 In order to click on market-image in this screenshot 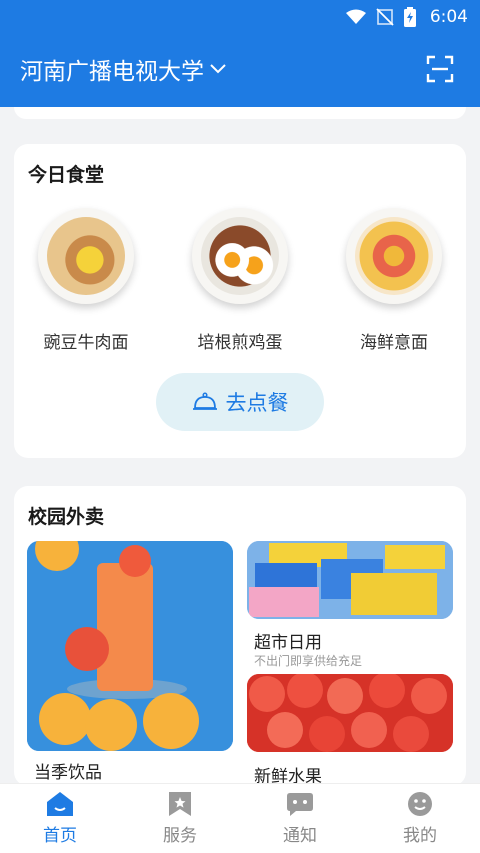, I will do `click(350, 580)`.